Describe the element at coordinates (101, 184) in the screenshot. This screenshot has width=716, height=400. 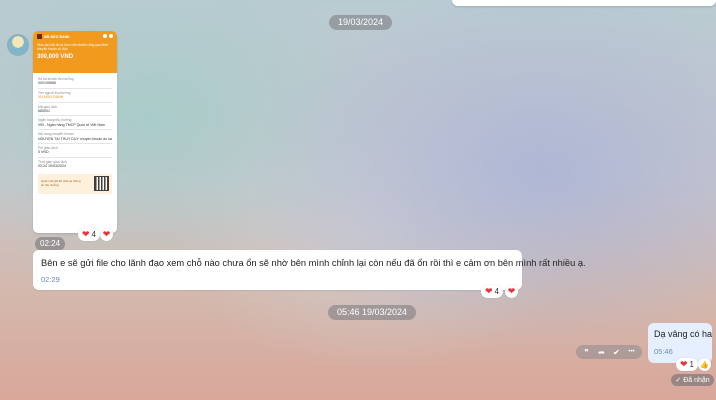
I see `qr-code-icon` at that location.